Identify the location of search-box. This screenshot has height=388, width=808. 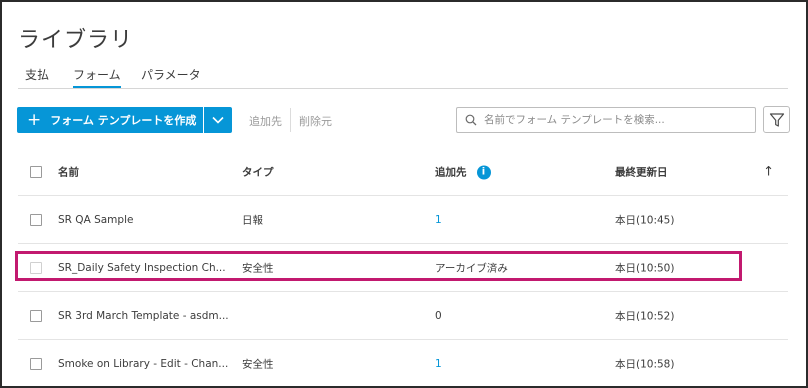
(606, 120).